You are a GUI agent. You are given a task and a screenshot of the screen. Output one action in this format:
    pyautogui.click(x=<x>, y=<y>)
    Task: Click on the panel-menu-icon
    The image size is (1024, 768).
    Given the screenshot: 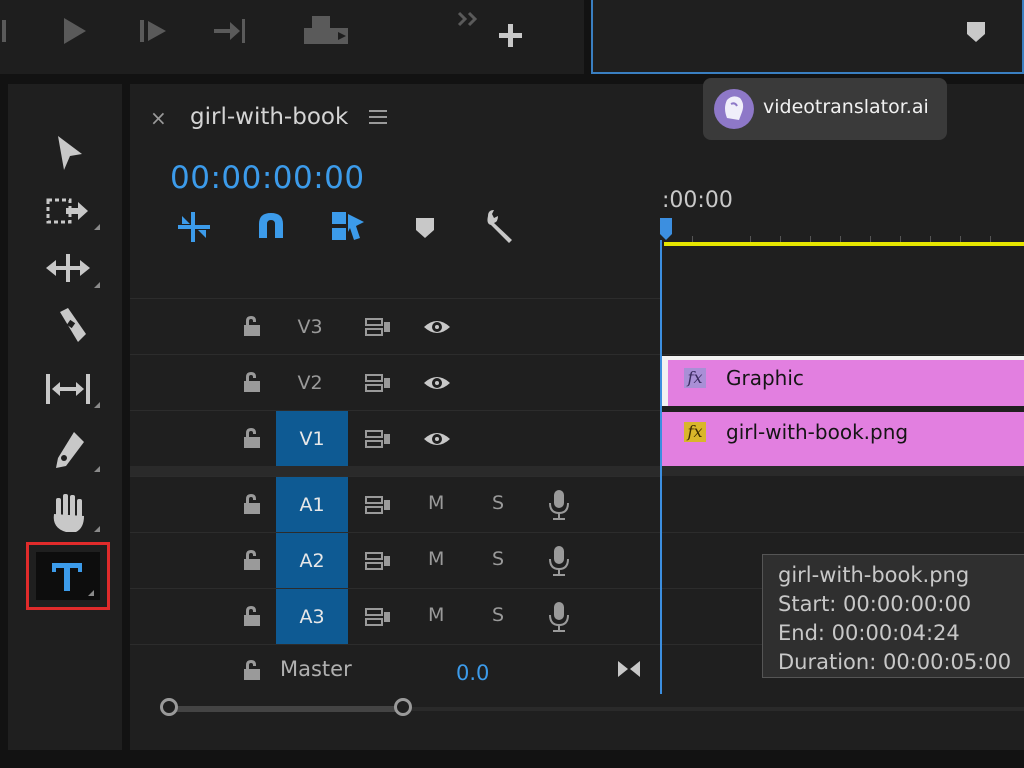 What is the action you would take?
    pyautogui.click(x=378, y=117)
    